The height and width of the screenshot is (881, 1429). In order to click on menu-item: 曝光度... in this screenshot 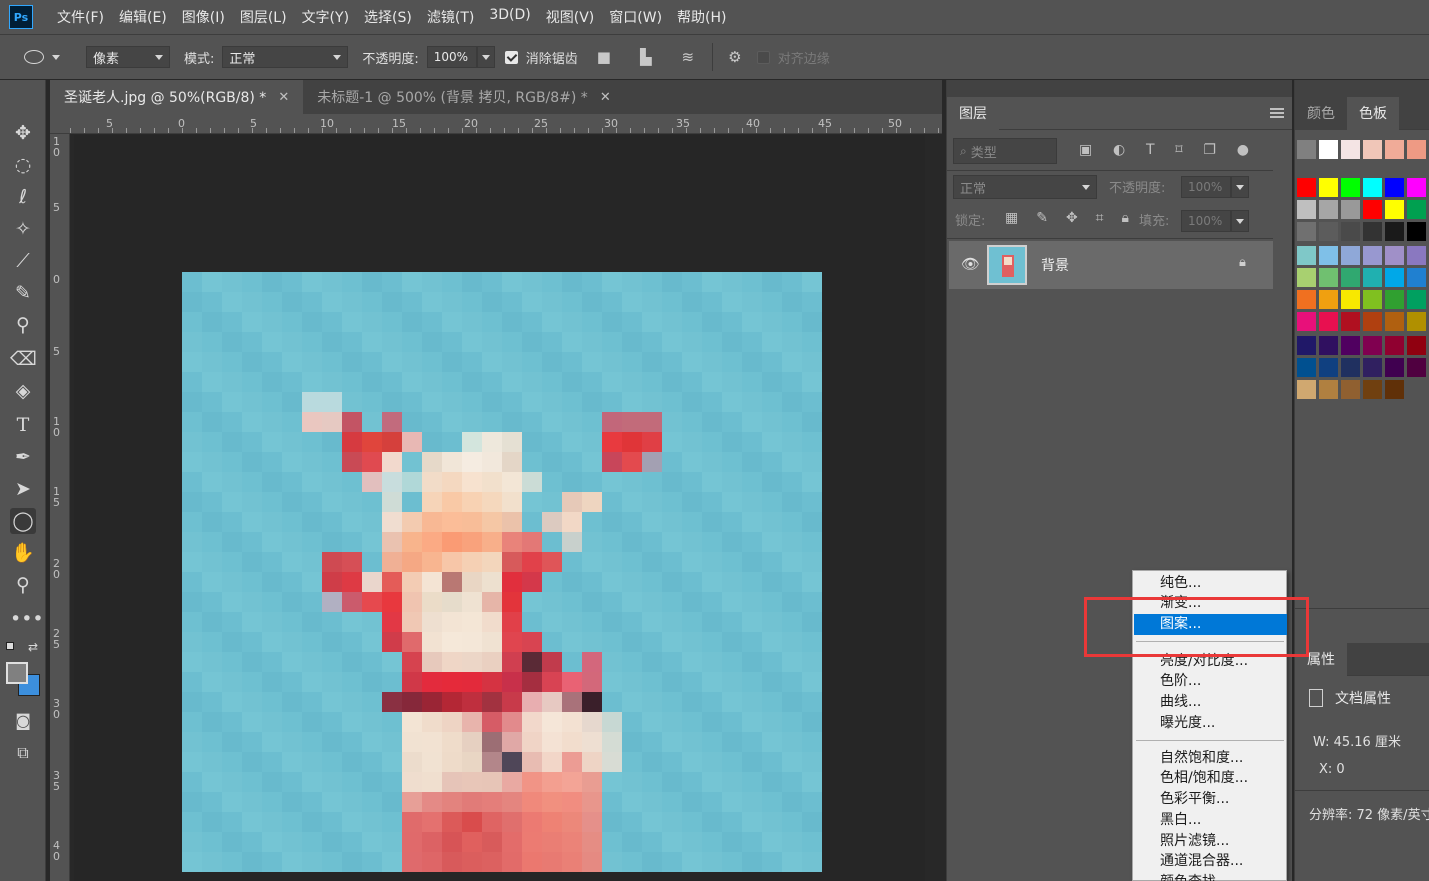, I will do `click(1210, 723)`.